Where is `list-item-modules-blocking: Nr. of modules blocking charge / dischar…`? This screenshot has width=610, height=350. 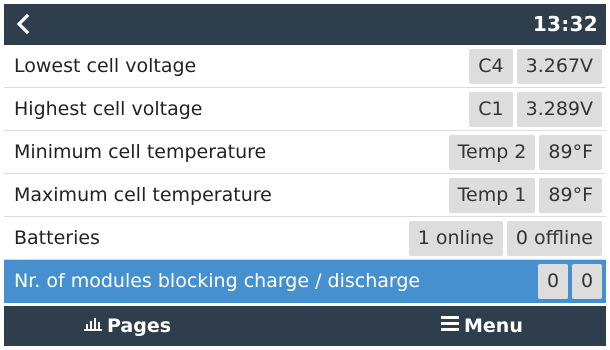
list-item-modules-blocking: Nr. of modules blocking charge / dischar… is located at coordinates (305, 281).